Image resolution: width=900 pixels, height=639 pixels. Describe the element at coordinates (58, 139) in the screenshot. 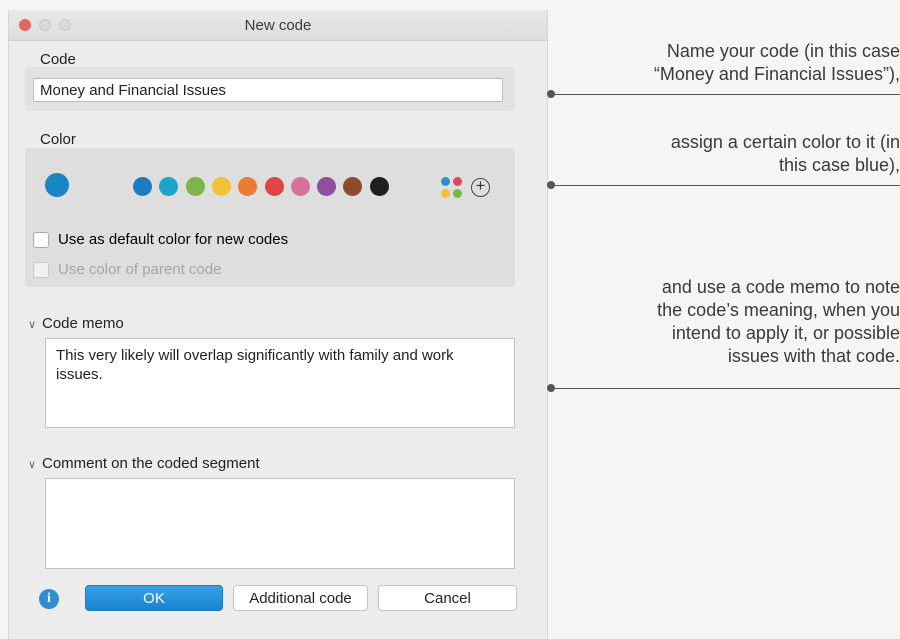

I see `color-label: Color` at that location.